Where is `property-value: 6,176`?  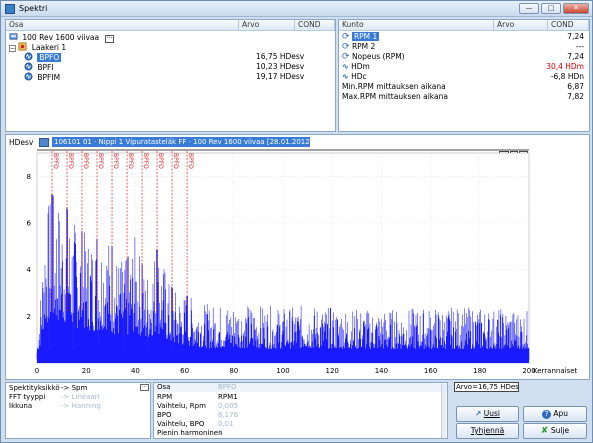
property-value: 6,176 is located at coordinates (228, 415).